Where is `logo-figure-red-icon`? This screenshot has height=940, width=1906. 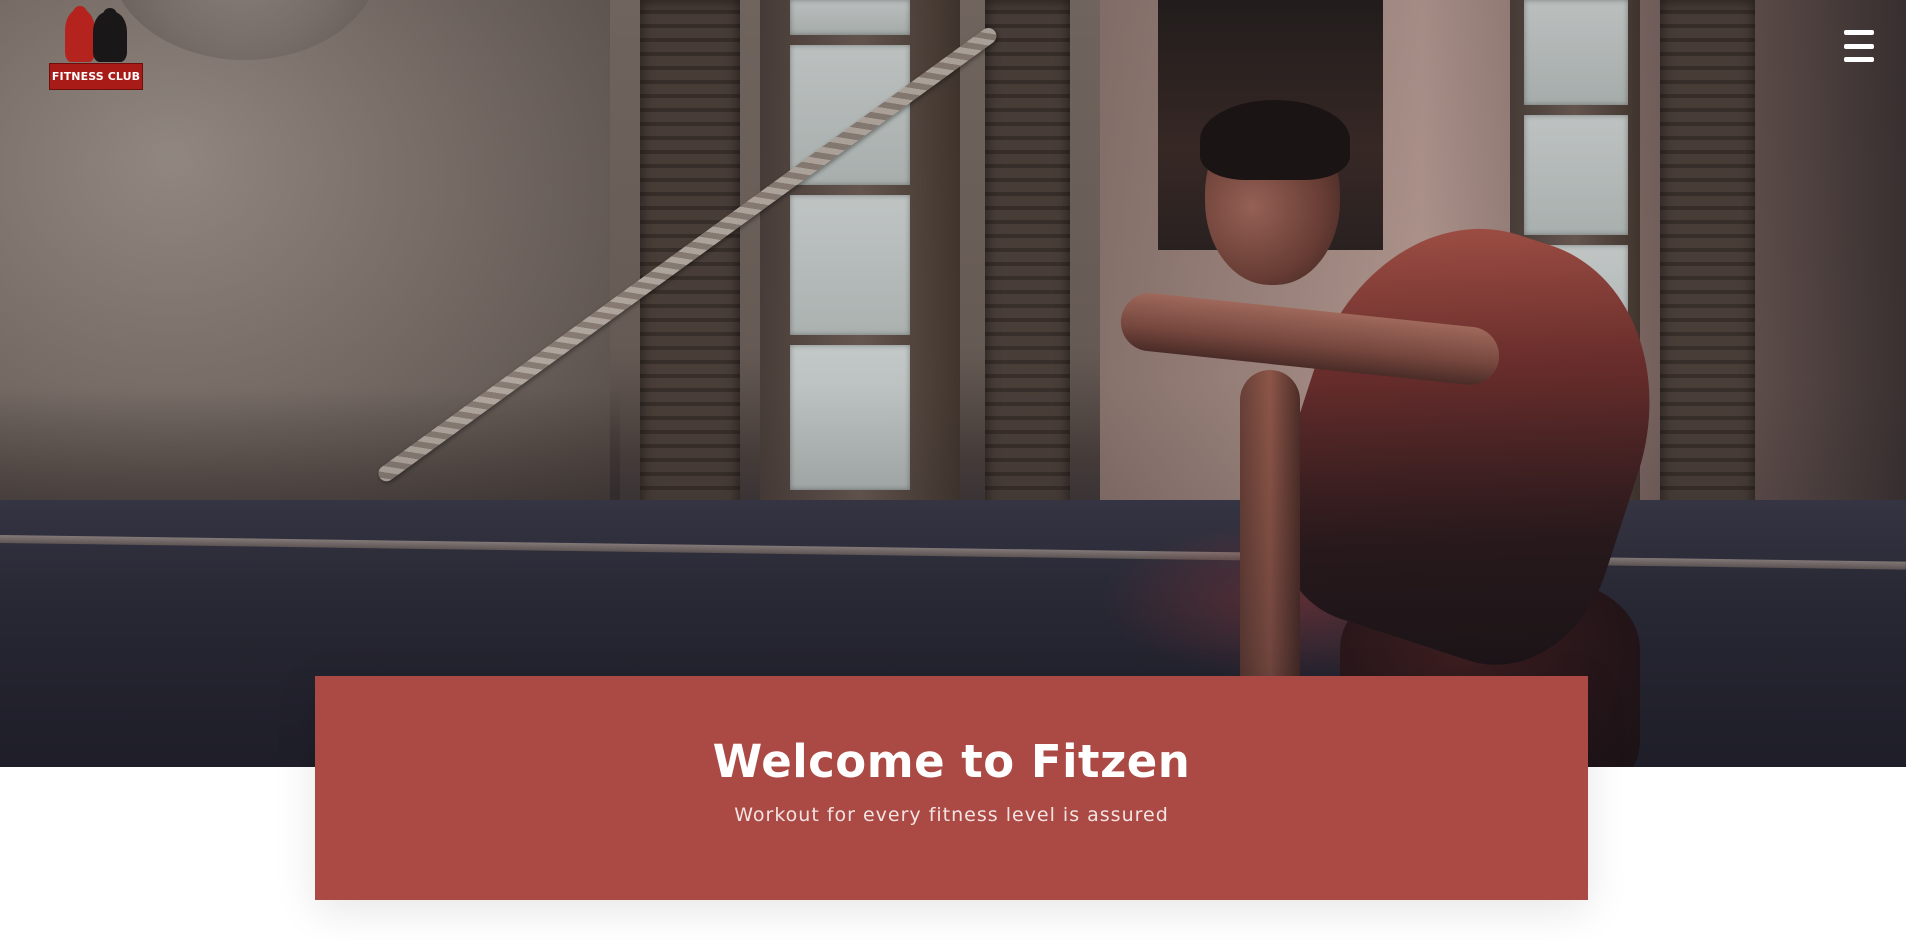
logo-figure-red-icon is located at coordinates (80, 34).